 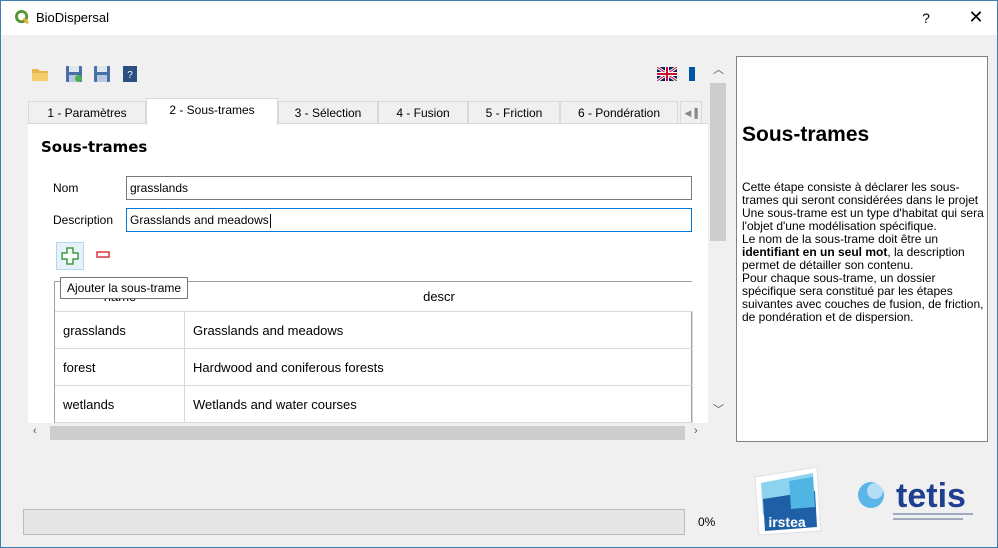 What do you see at coordinates (35, 431) in the screenshot?
I see `scroll-left-icon: ‹` at bounding box center [35, 431].